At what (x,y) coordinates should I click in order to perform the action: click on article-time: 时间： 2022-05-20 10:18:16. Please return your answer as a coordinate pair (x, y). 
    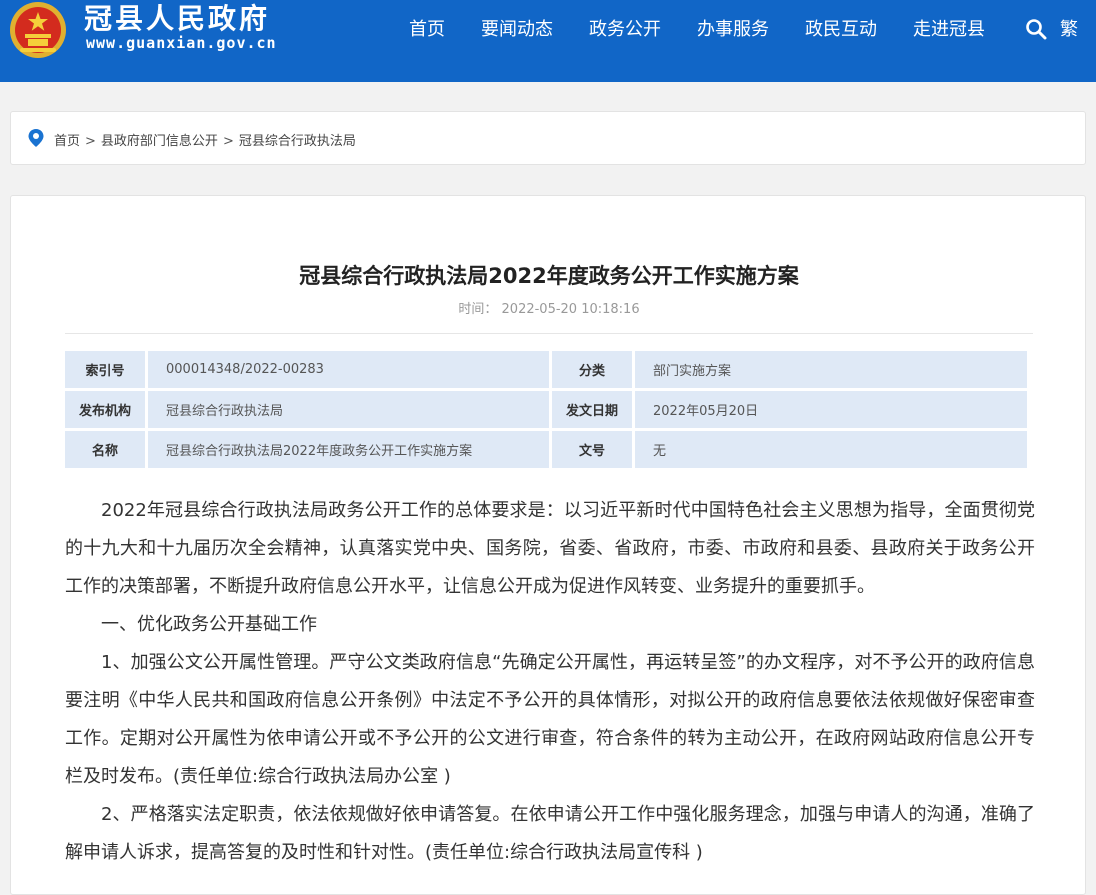
    Looking at the image, I should click on (549, 307).